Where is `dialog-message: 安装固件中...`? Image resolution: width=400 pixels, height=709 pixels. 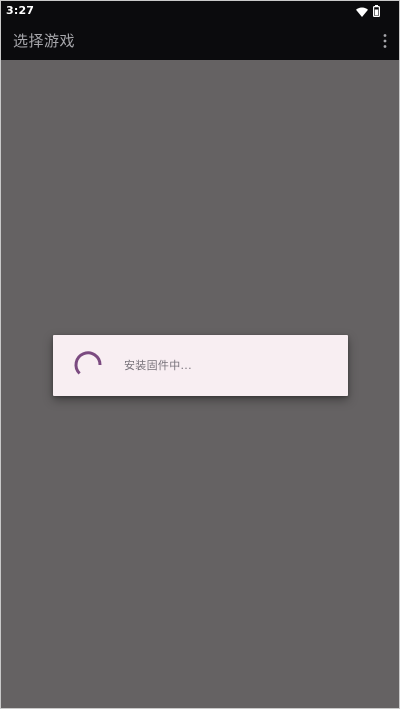 dialog-message: 安装固件中... is located at coordinates (158, 365).